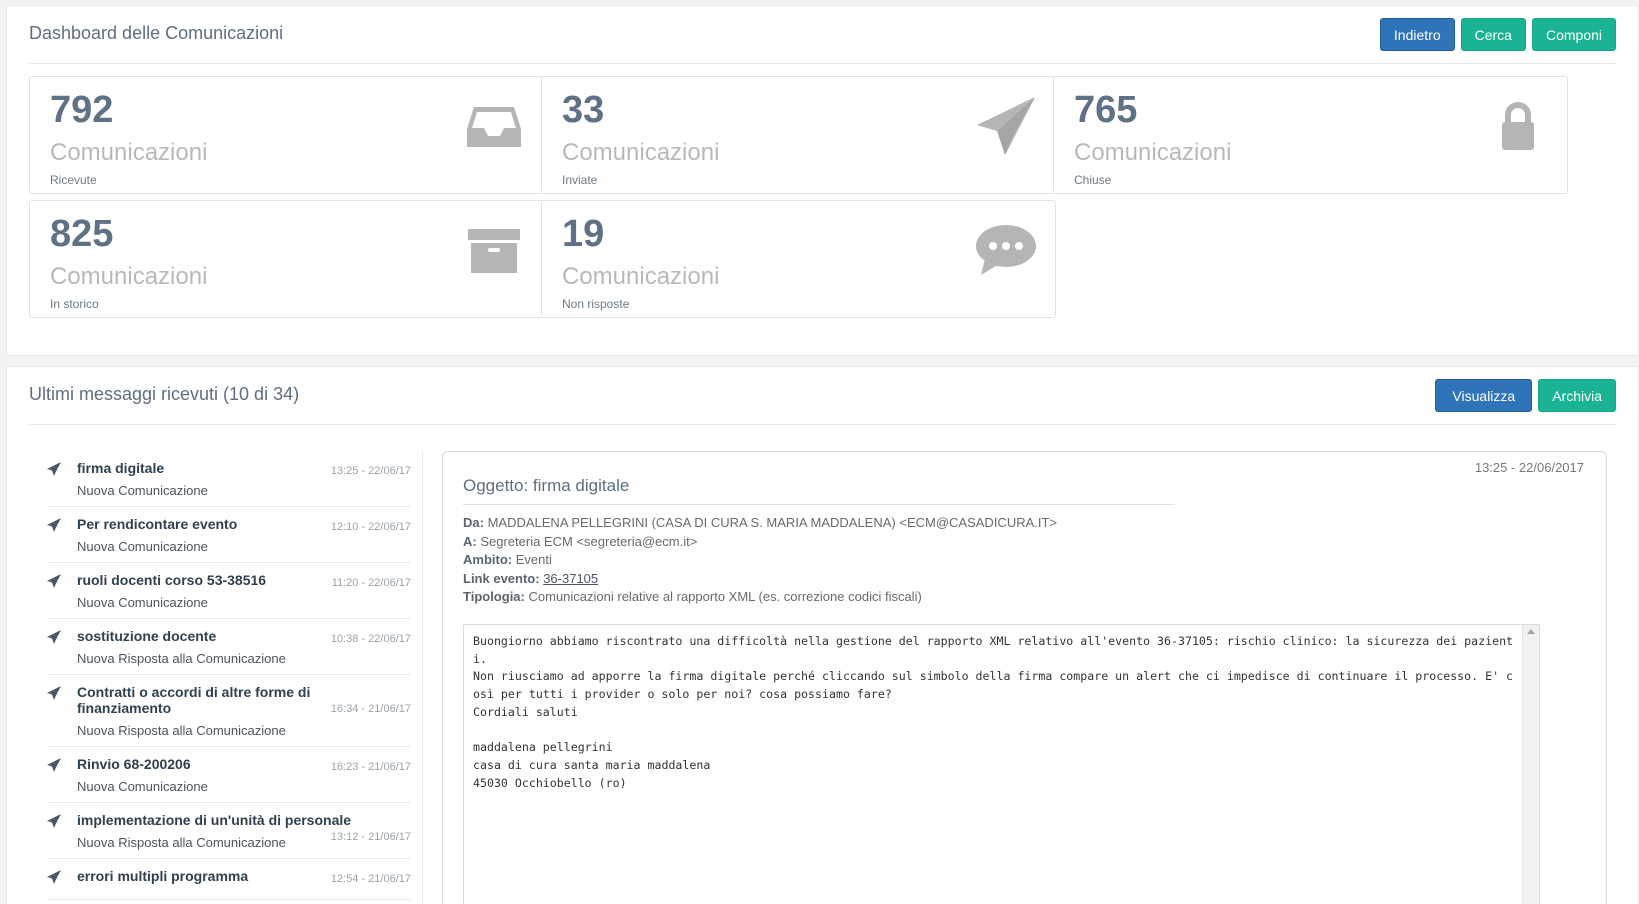 The image size is (1639, 904). What do you see at coordinates (370, 709) in the screenshot?
I see `message-time: 16:34 - 21/06/17` at bounding box center [370, 709].